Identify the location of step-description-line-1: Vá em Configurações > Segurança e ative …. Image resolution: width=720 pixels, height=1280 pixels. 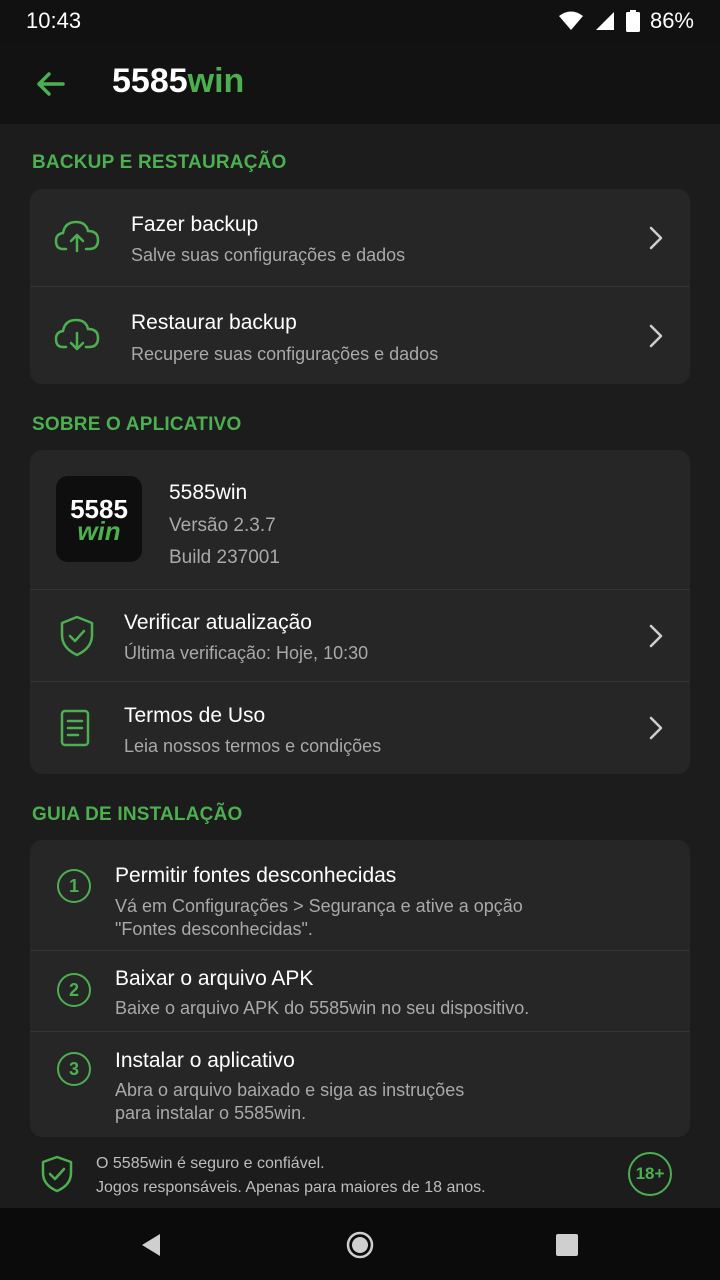
(319, 906).